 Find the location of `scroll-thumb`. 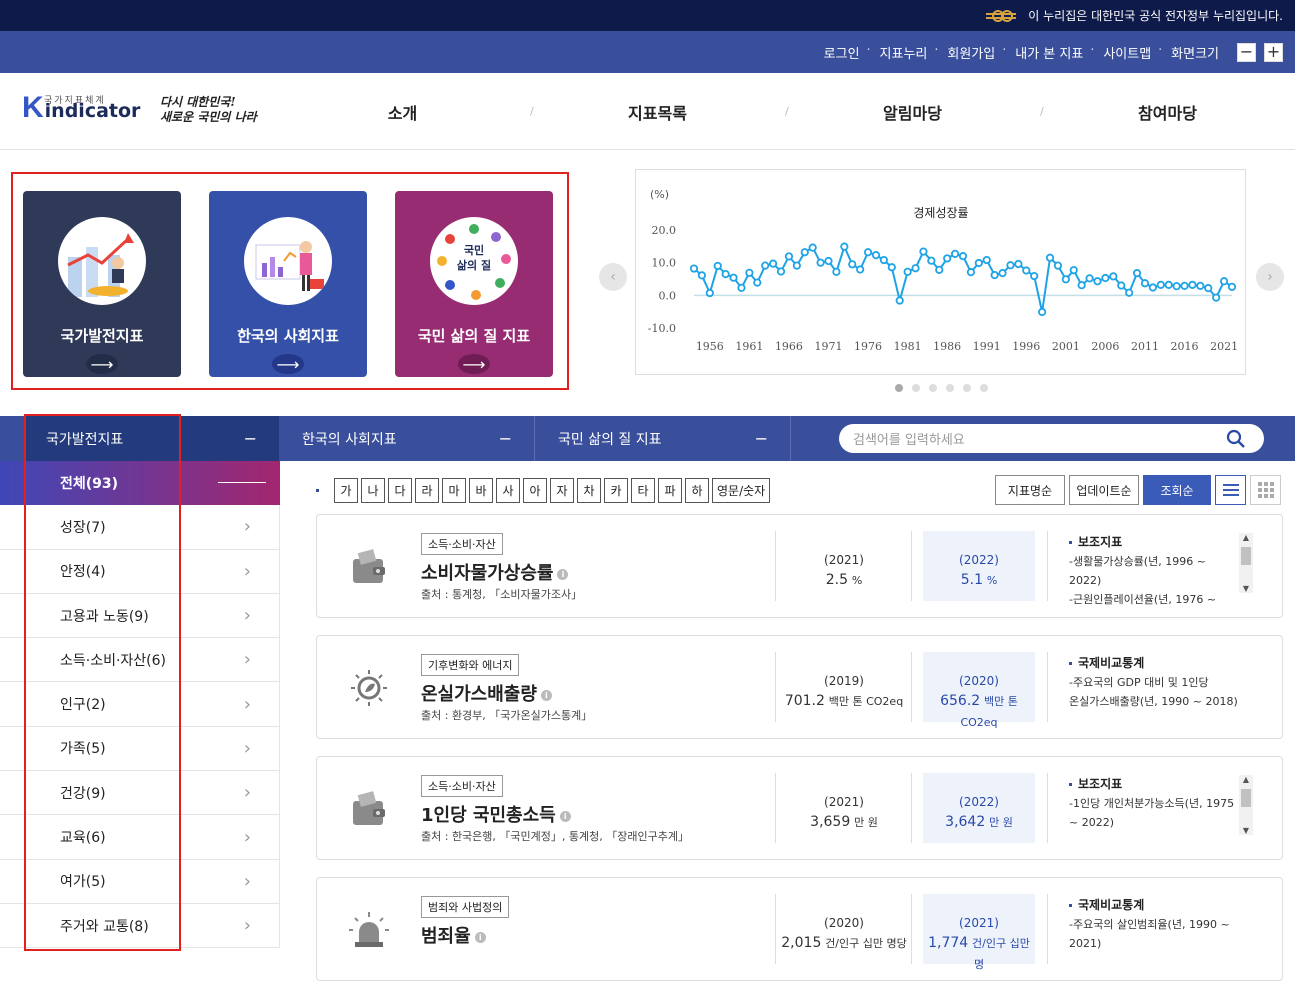

scroll-thumb is located at coordinates (1246, 556).